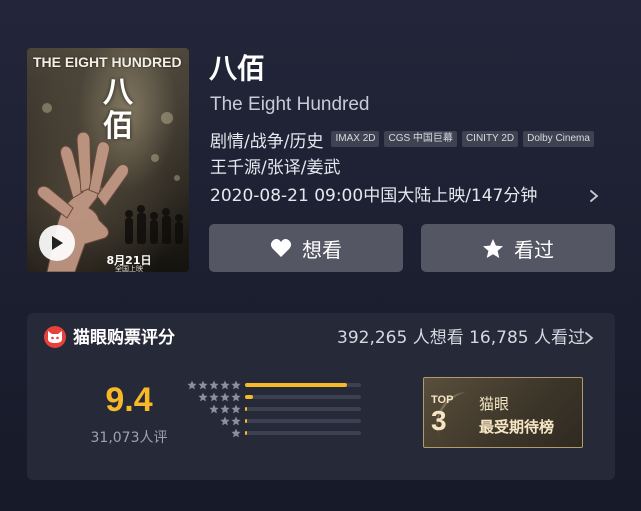 The width and height of the screenshot is (641, 511). Describe the element at coordinates (490, 139) in the screenshot. I see `format-tag-cinity: CINITY 2D` at that location.